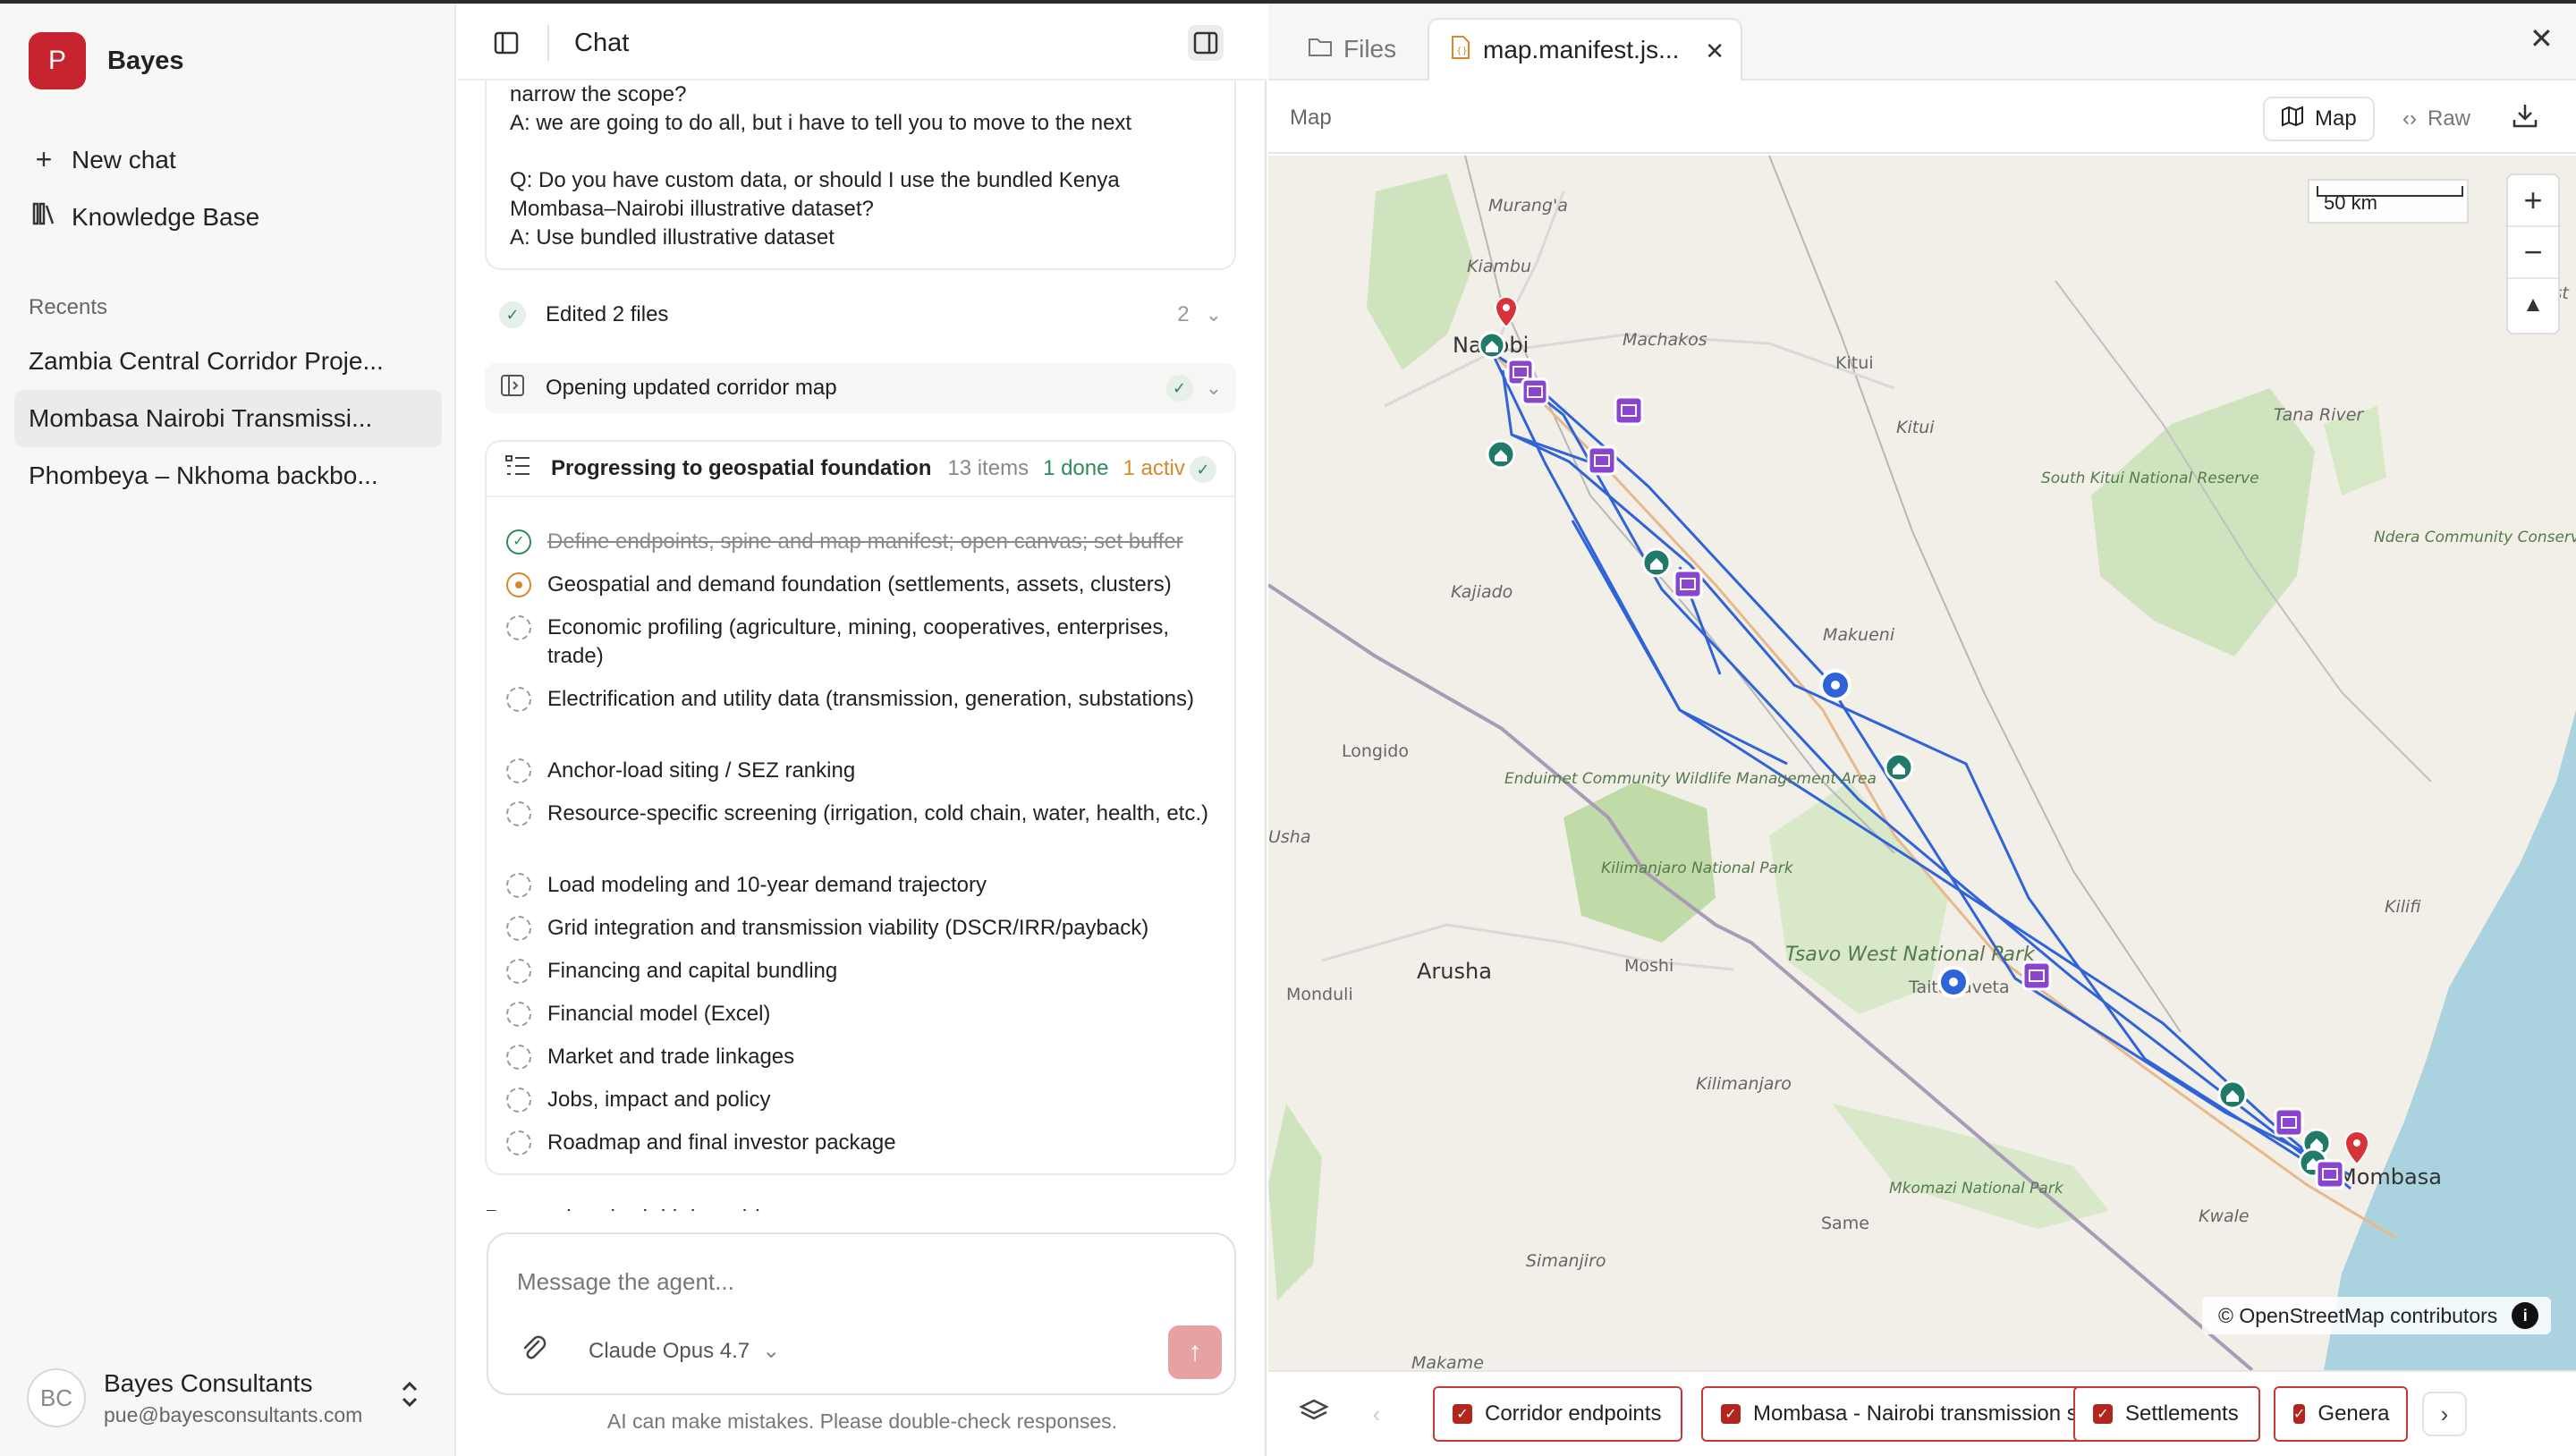 The image size is (2576, 1456). I want to click on active-status-icon, so click(518, 584).